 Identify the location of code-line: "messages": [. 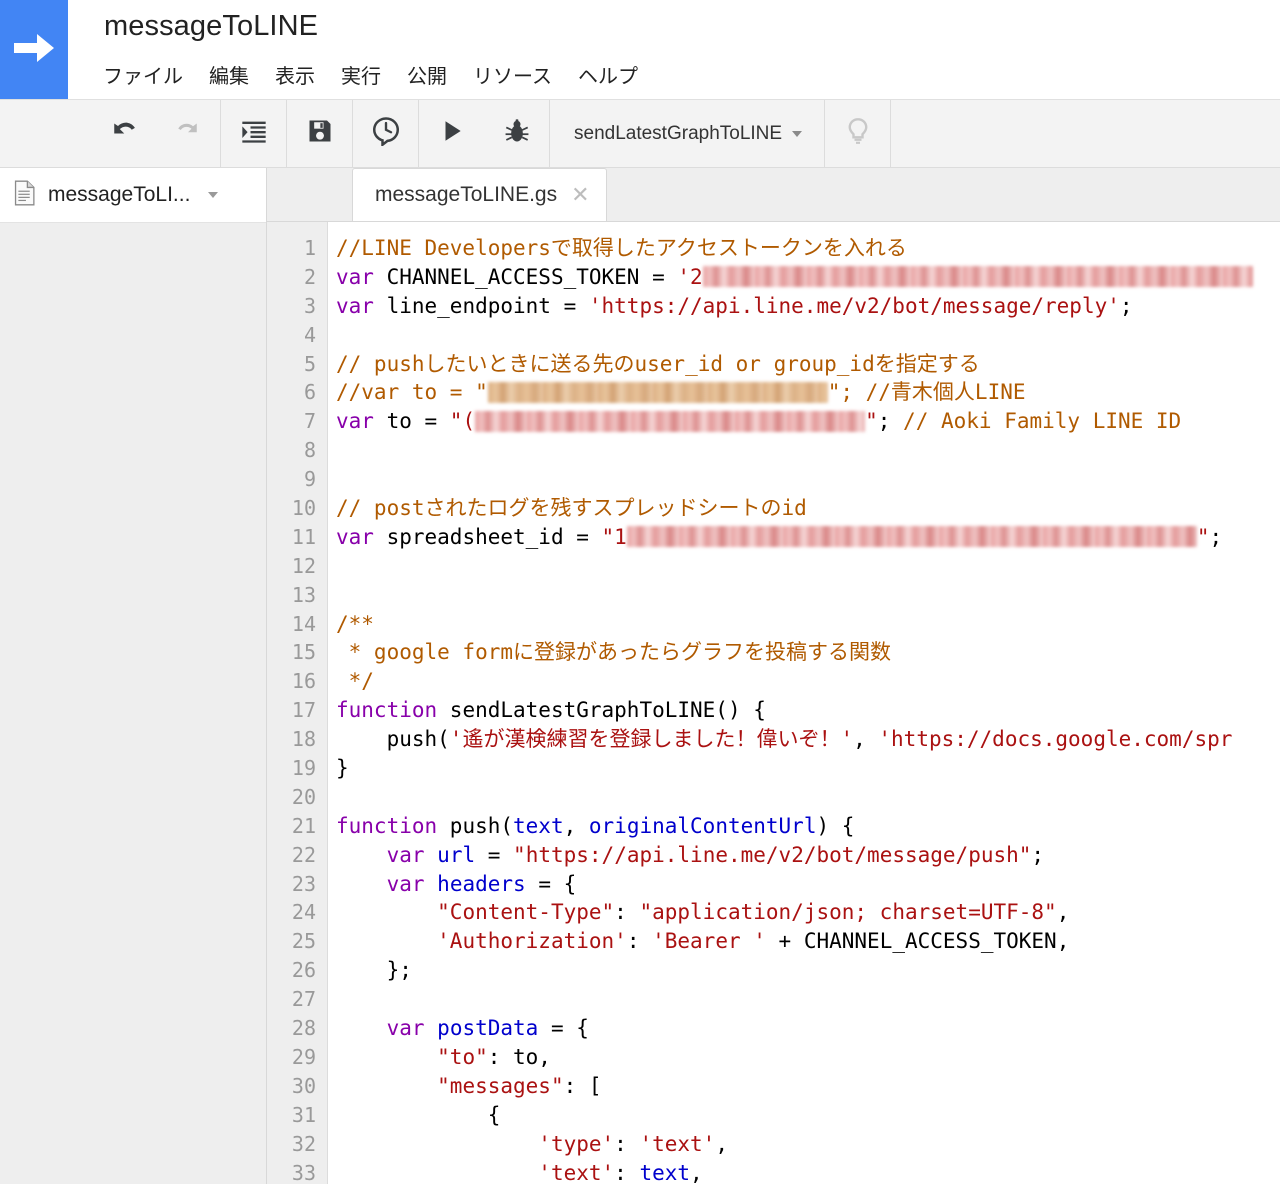
(808, 1086).